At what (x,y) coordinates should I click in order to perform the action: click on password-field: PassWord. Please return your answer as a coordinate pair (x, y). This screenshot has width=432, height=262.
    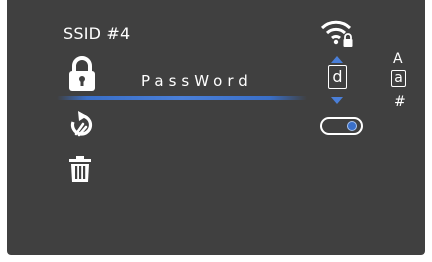
    Looking at the image, I should click on (197, 81).